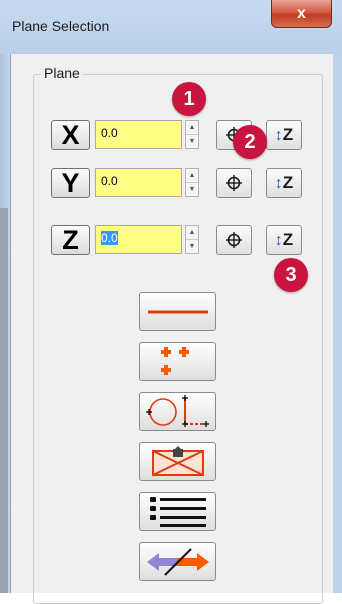 The image size is (342, 604). What do you see at coordinates (61, 26) in the screenshot?
I see `window-title: Plane Selection` at bounding box center [61, 26].